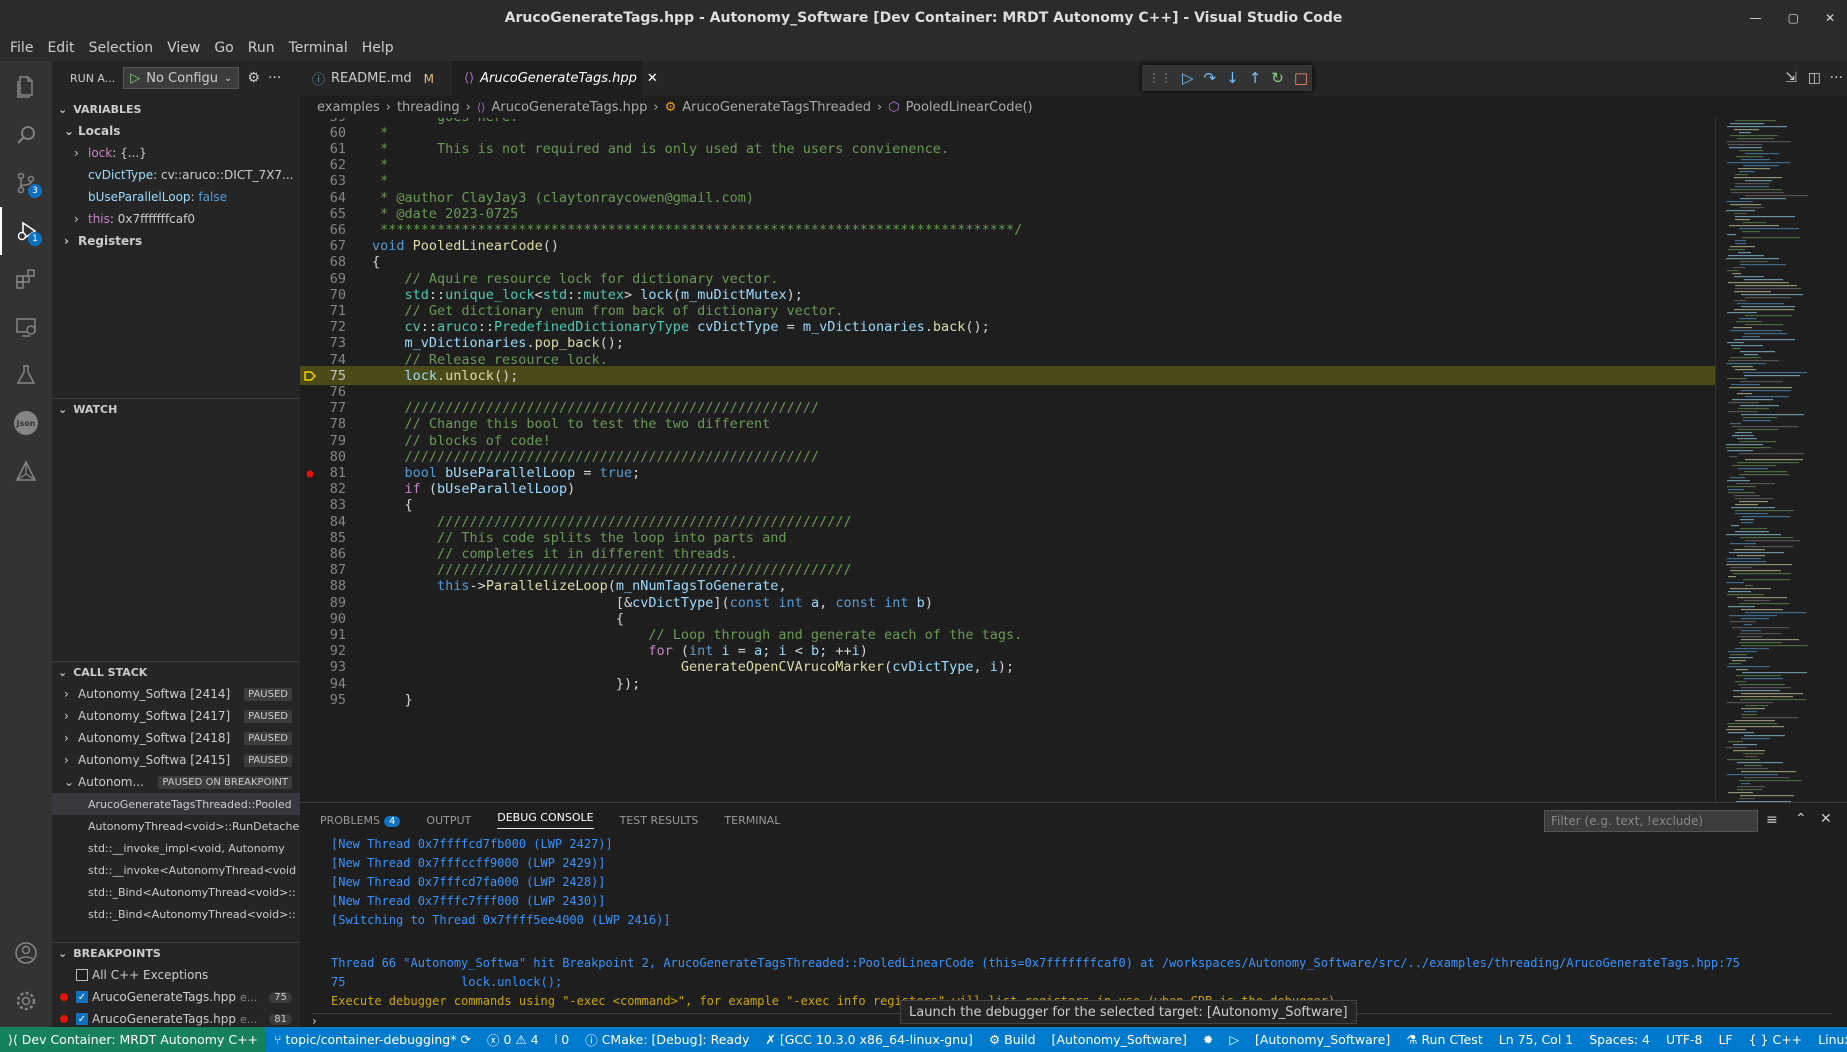  What do you see at coordinates (26, 953) in the screenshot?
I see `account-icon` at bounding box center [26, 953].